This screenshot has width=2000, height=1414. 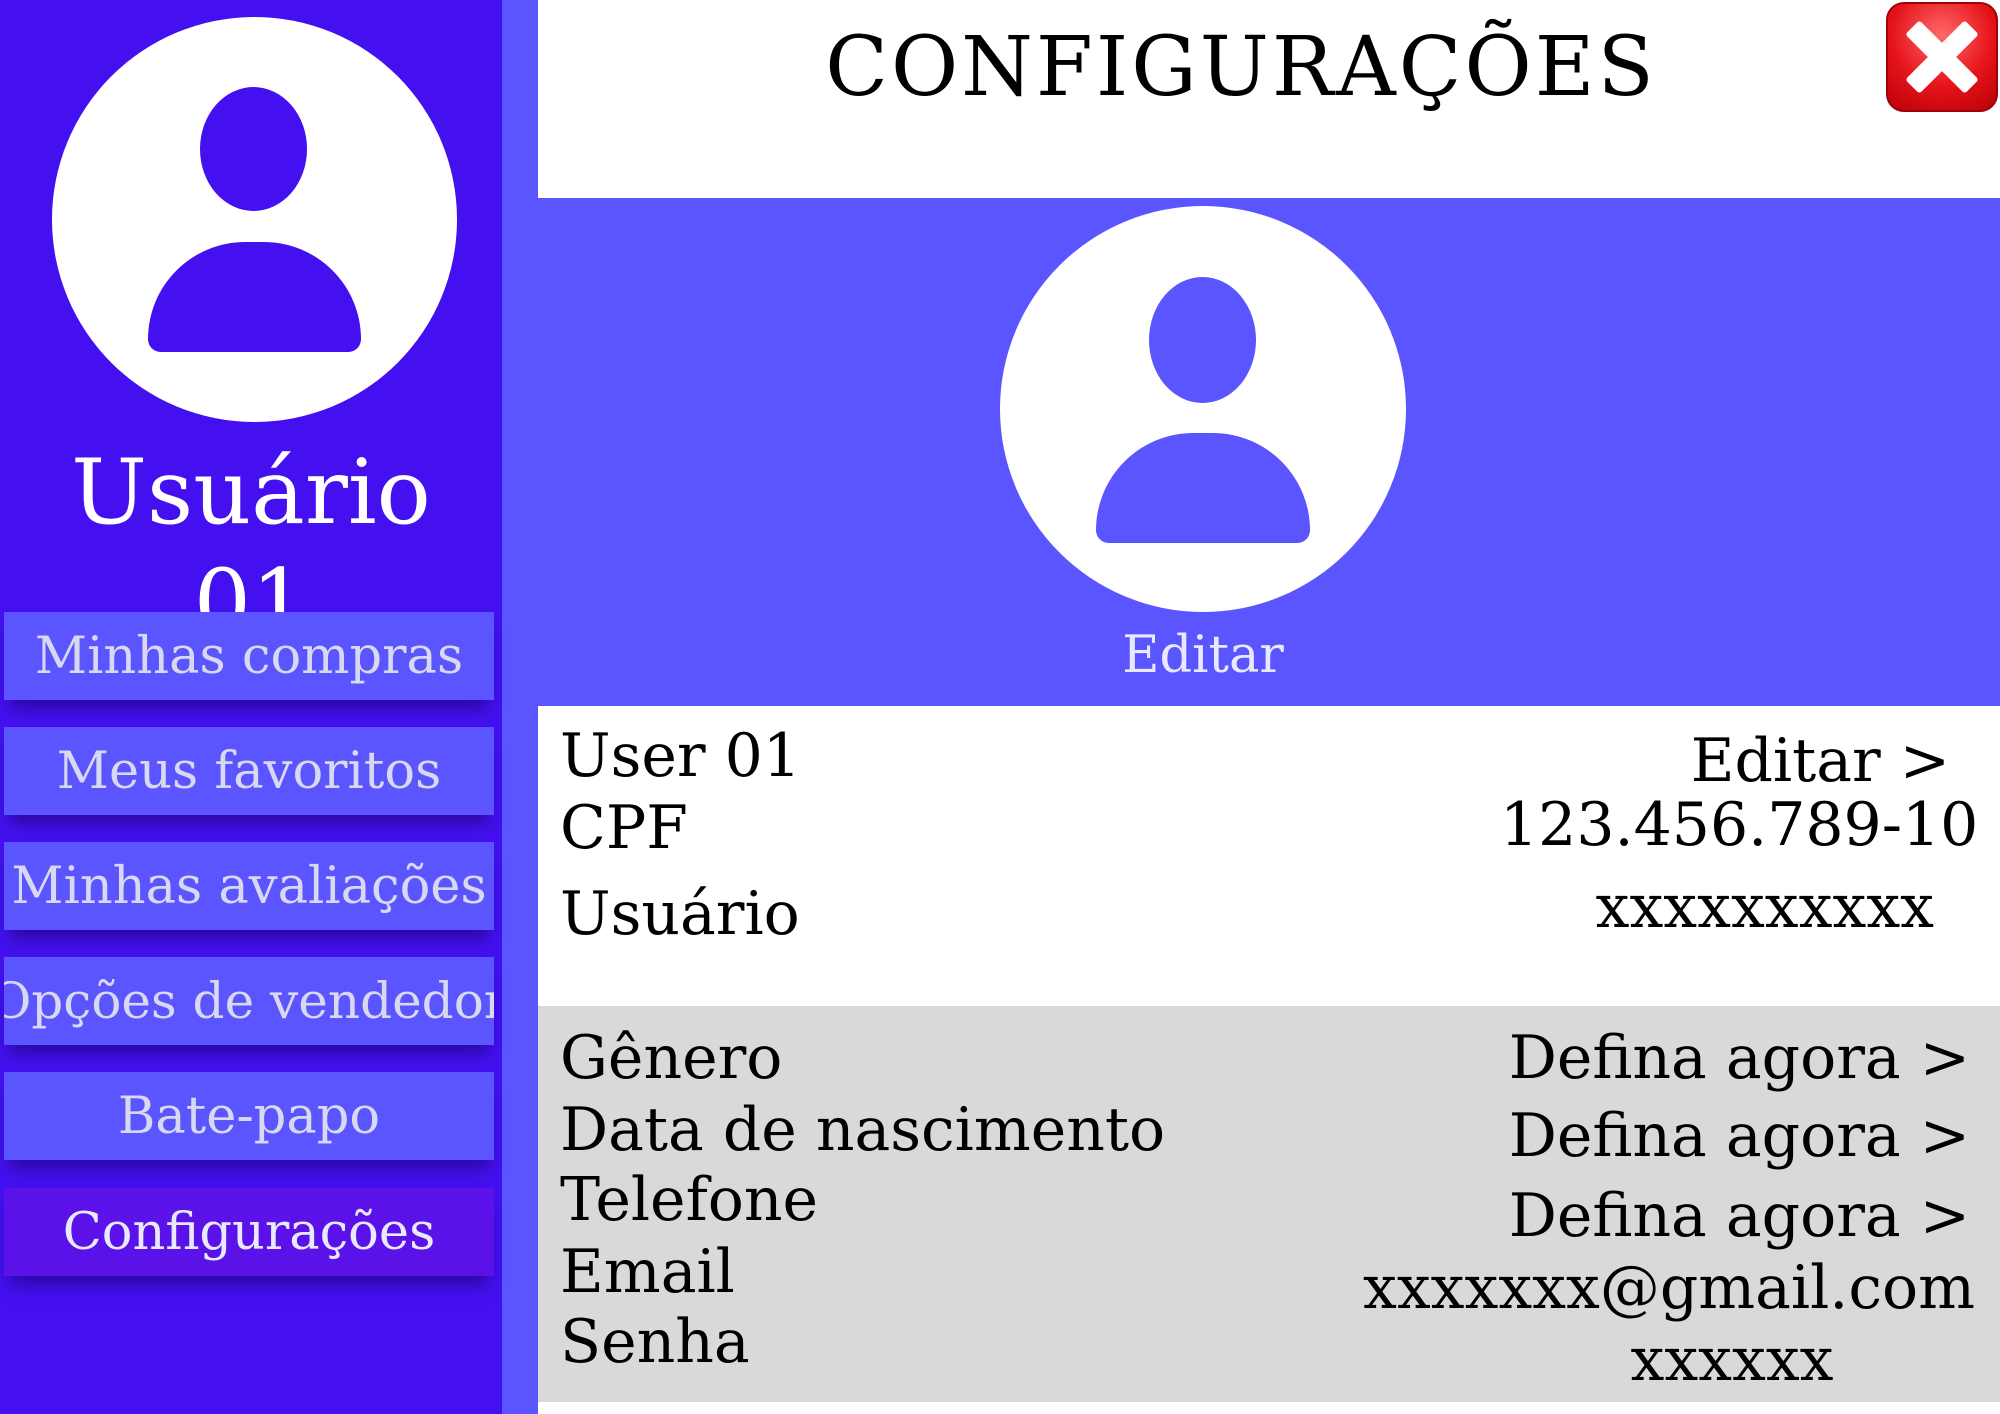 I want to click on username-value: xxxxxxxxxx, so click(x=1764, y=907).